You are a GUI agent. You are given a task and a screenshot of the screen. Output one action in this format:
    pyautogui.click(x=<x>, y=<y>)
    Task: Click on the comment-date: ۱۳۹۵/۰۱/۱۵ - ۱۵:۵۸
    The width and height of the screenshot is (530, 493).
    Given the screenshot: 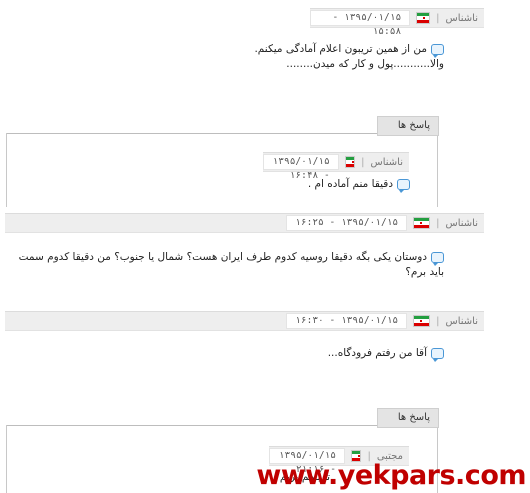 What is the action you would take?
    pyautogui.click(x=360, y=23)
    